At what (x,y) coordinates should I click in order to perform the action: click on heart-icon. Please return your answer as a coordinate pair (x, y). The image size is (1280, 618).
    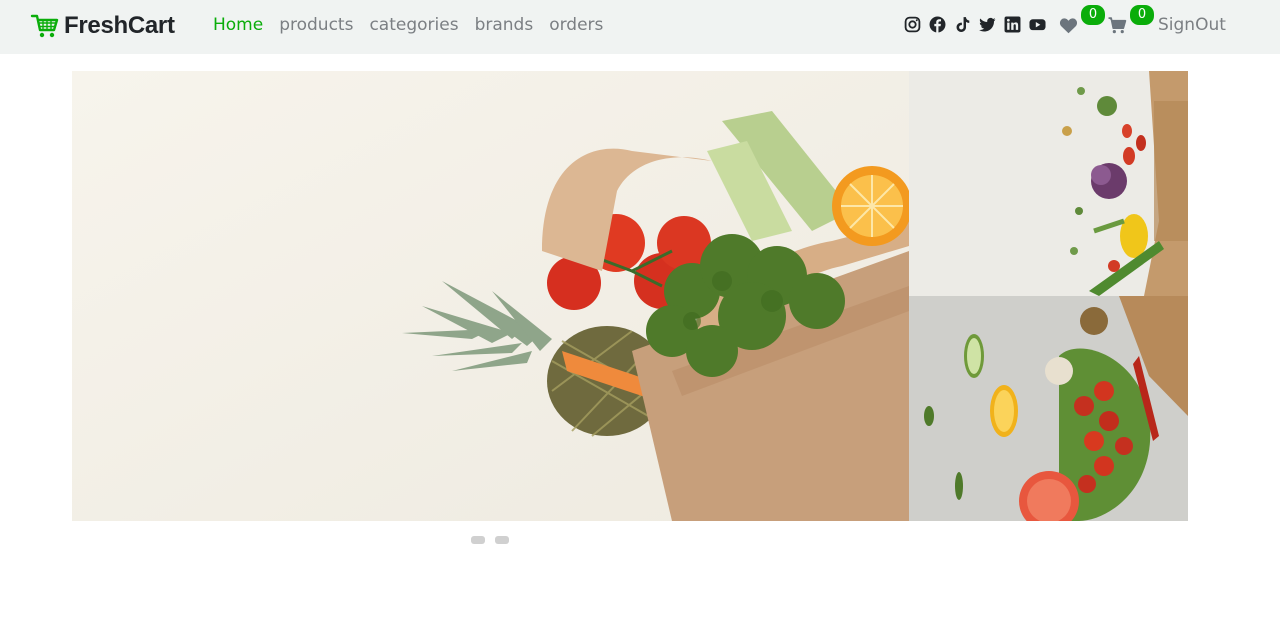
    Looking at the image, I should click on (1068, 26).